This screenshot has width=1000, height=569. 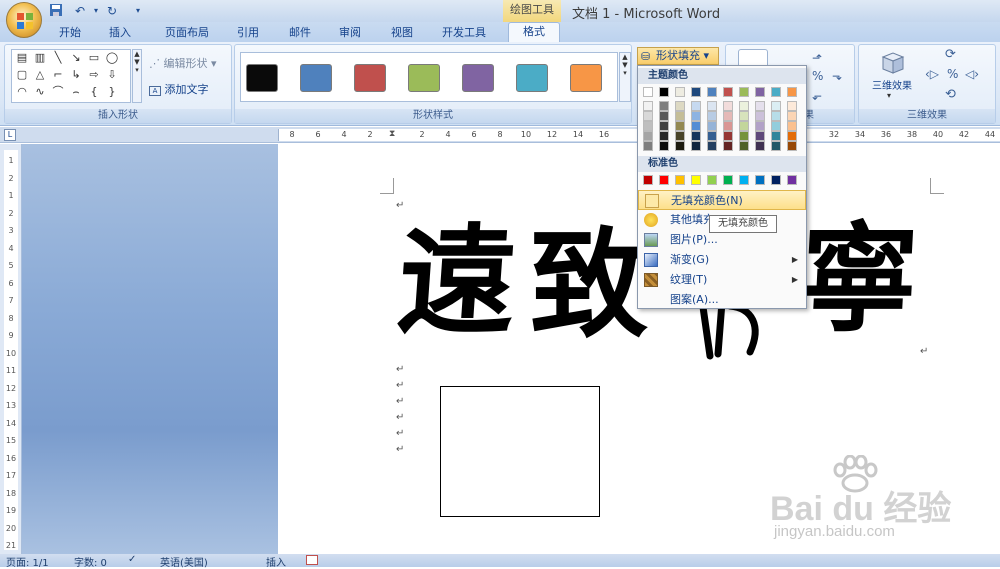 What do you see at coordinates (817, 96) in the screenshot?
I see `shadow-nudge-down-icon: ⬐` at bounding box center [817, 96].